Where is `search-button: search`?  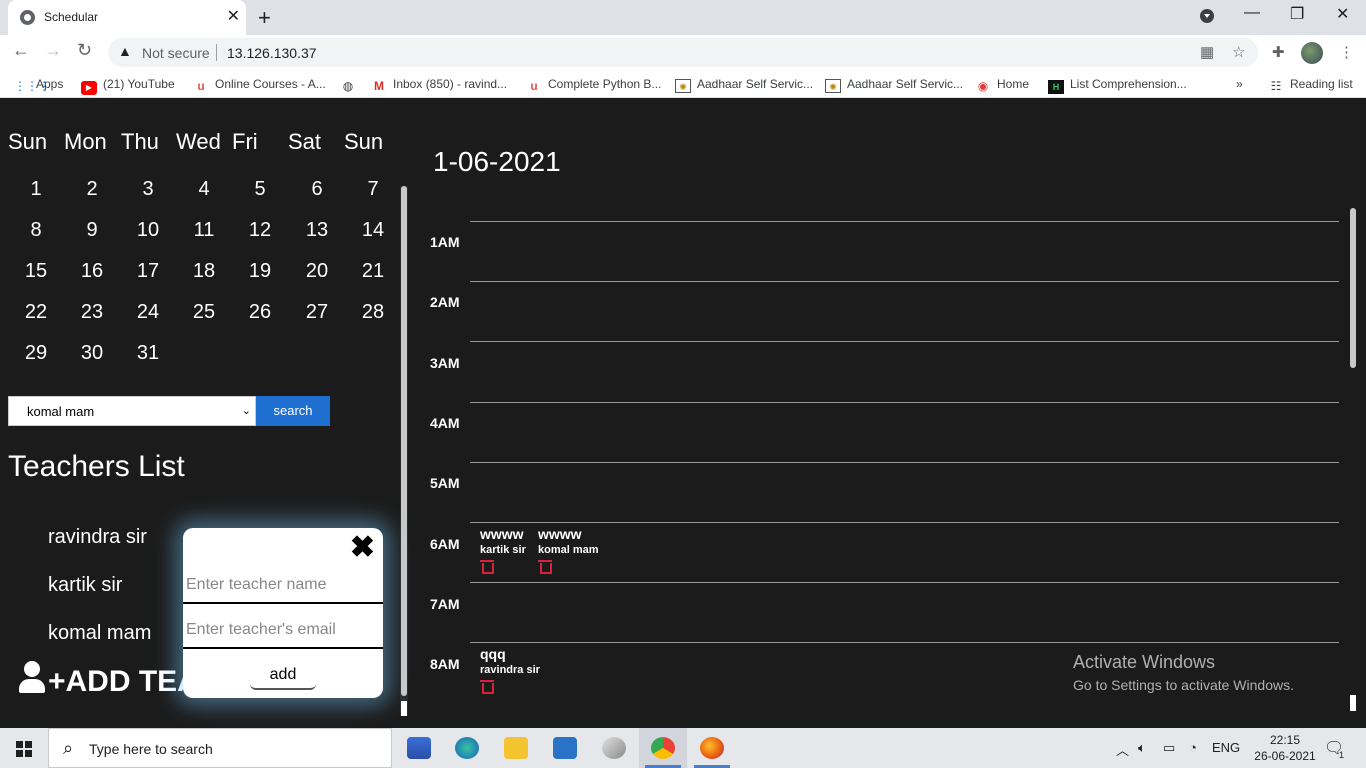
search-button: search is located at coordinates (293, 411).